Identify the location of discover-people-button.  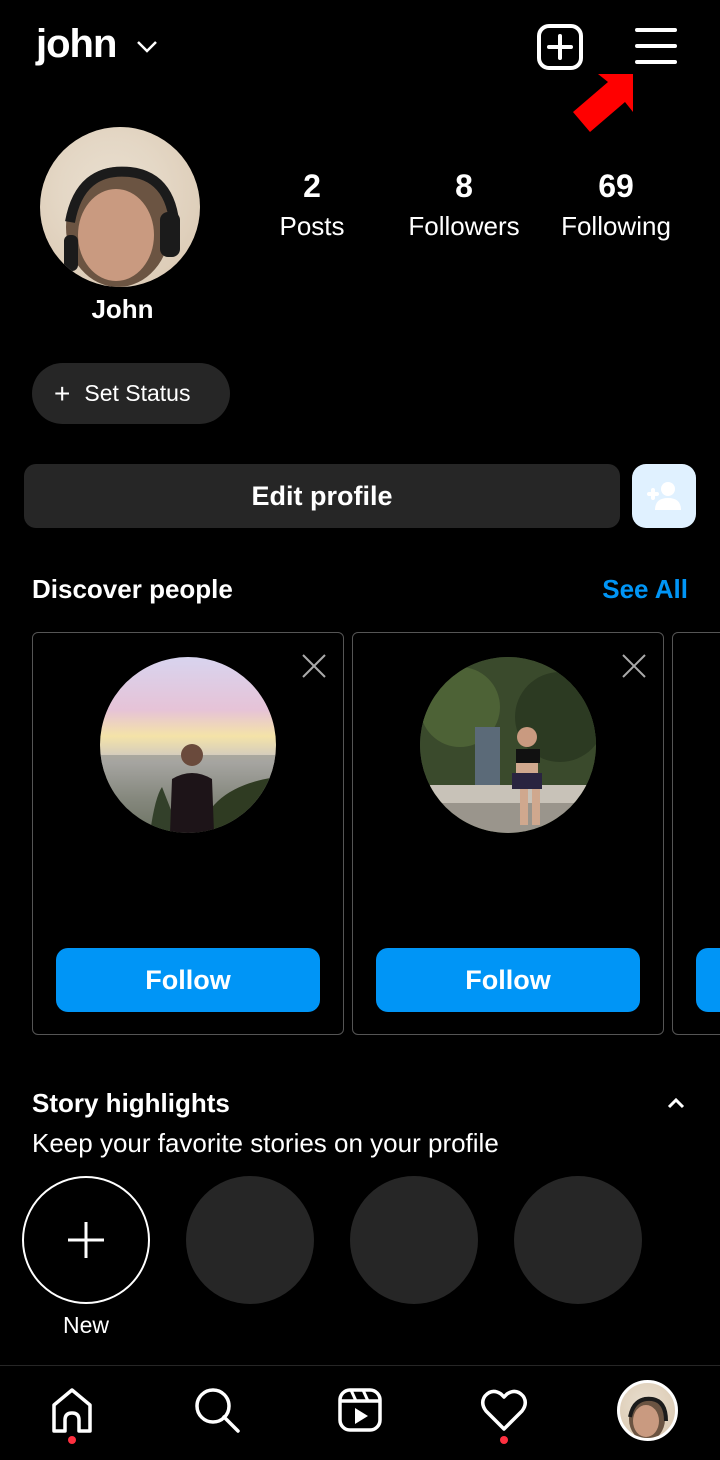
(664, 496).